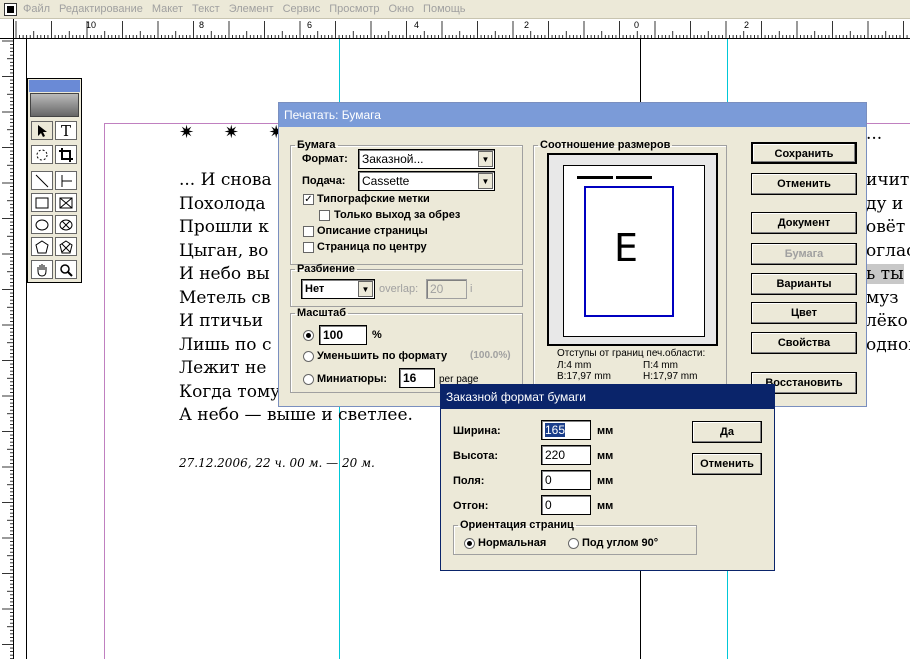 Image resolution: width=910 pixels, height=659 pixels. Describe the element at coordinates (882, 297) in the screenshot. I see `text-line: муз` at that location.